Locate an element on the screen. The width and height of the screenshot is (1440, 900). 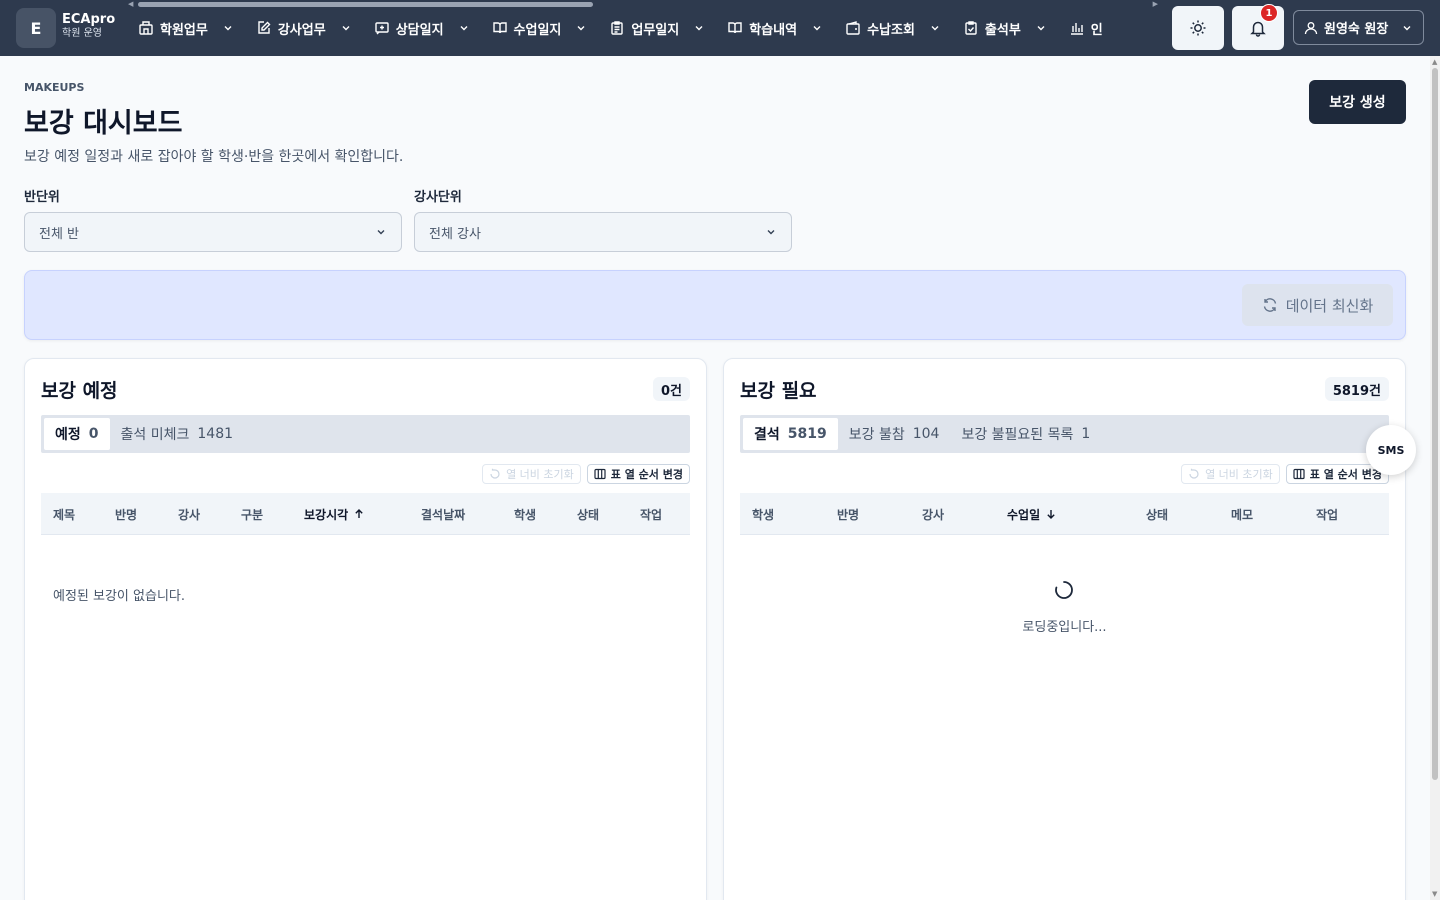
tab-makeup-absent: 보강 불참 104 is located at coordinates (894, 434).